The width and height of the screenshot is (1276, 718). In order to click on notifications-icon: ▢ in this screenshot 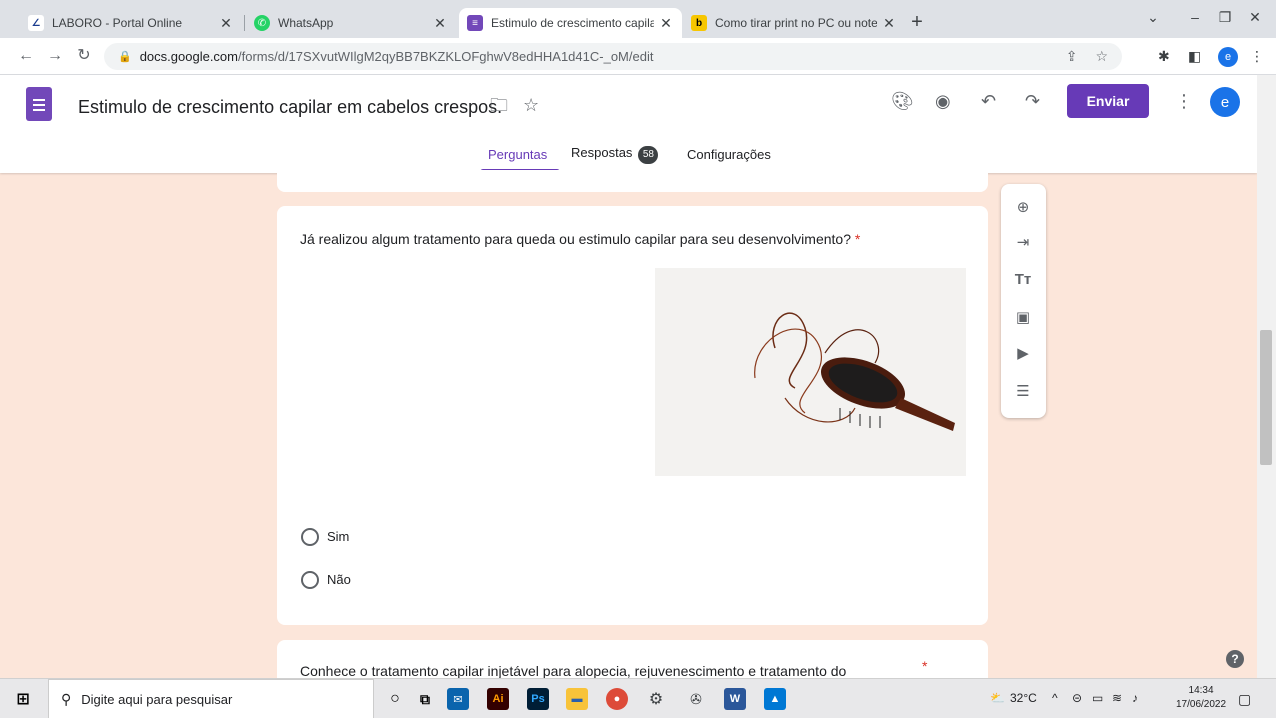, I will do `click(1244, 699)`.